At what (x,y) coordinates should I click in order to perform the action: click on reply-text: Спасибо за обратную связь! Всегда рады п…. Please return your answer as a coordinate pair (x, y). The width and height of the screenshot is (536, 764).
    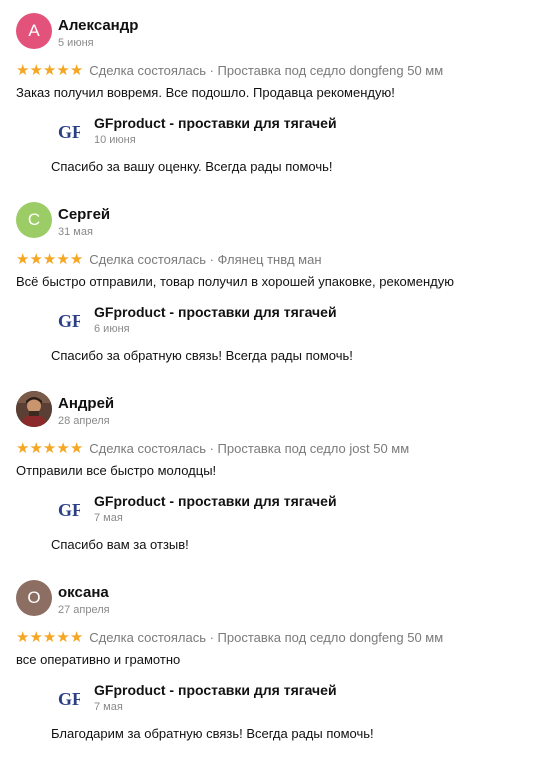
    Looking at the image, I should click on (202, 355).